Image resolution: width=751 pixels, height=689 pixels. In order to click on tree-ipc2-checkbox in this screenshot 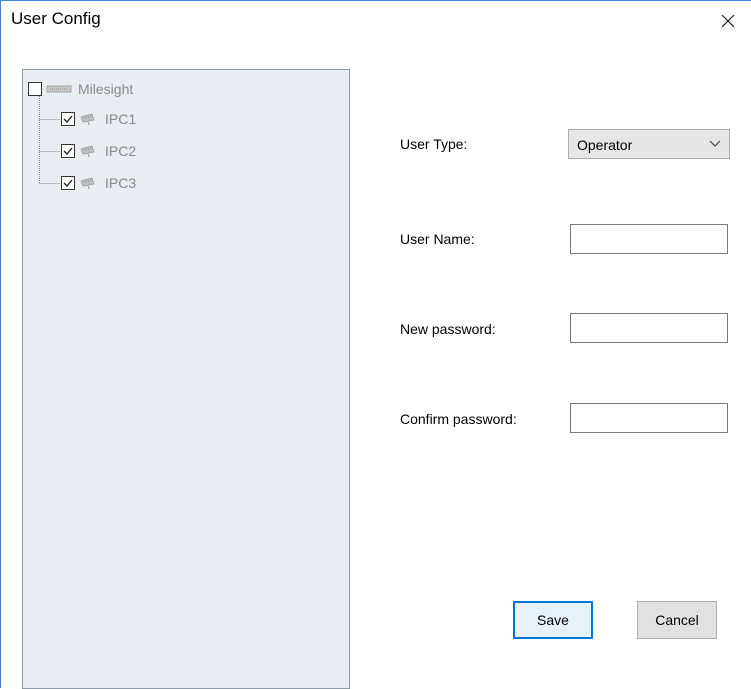, I will do `click(68, 151)`.